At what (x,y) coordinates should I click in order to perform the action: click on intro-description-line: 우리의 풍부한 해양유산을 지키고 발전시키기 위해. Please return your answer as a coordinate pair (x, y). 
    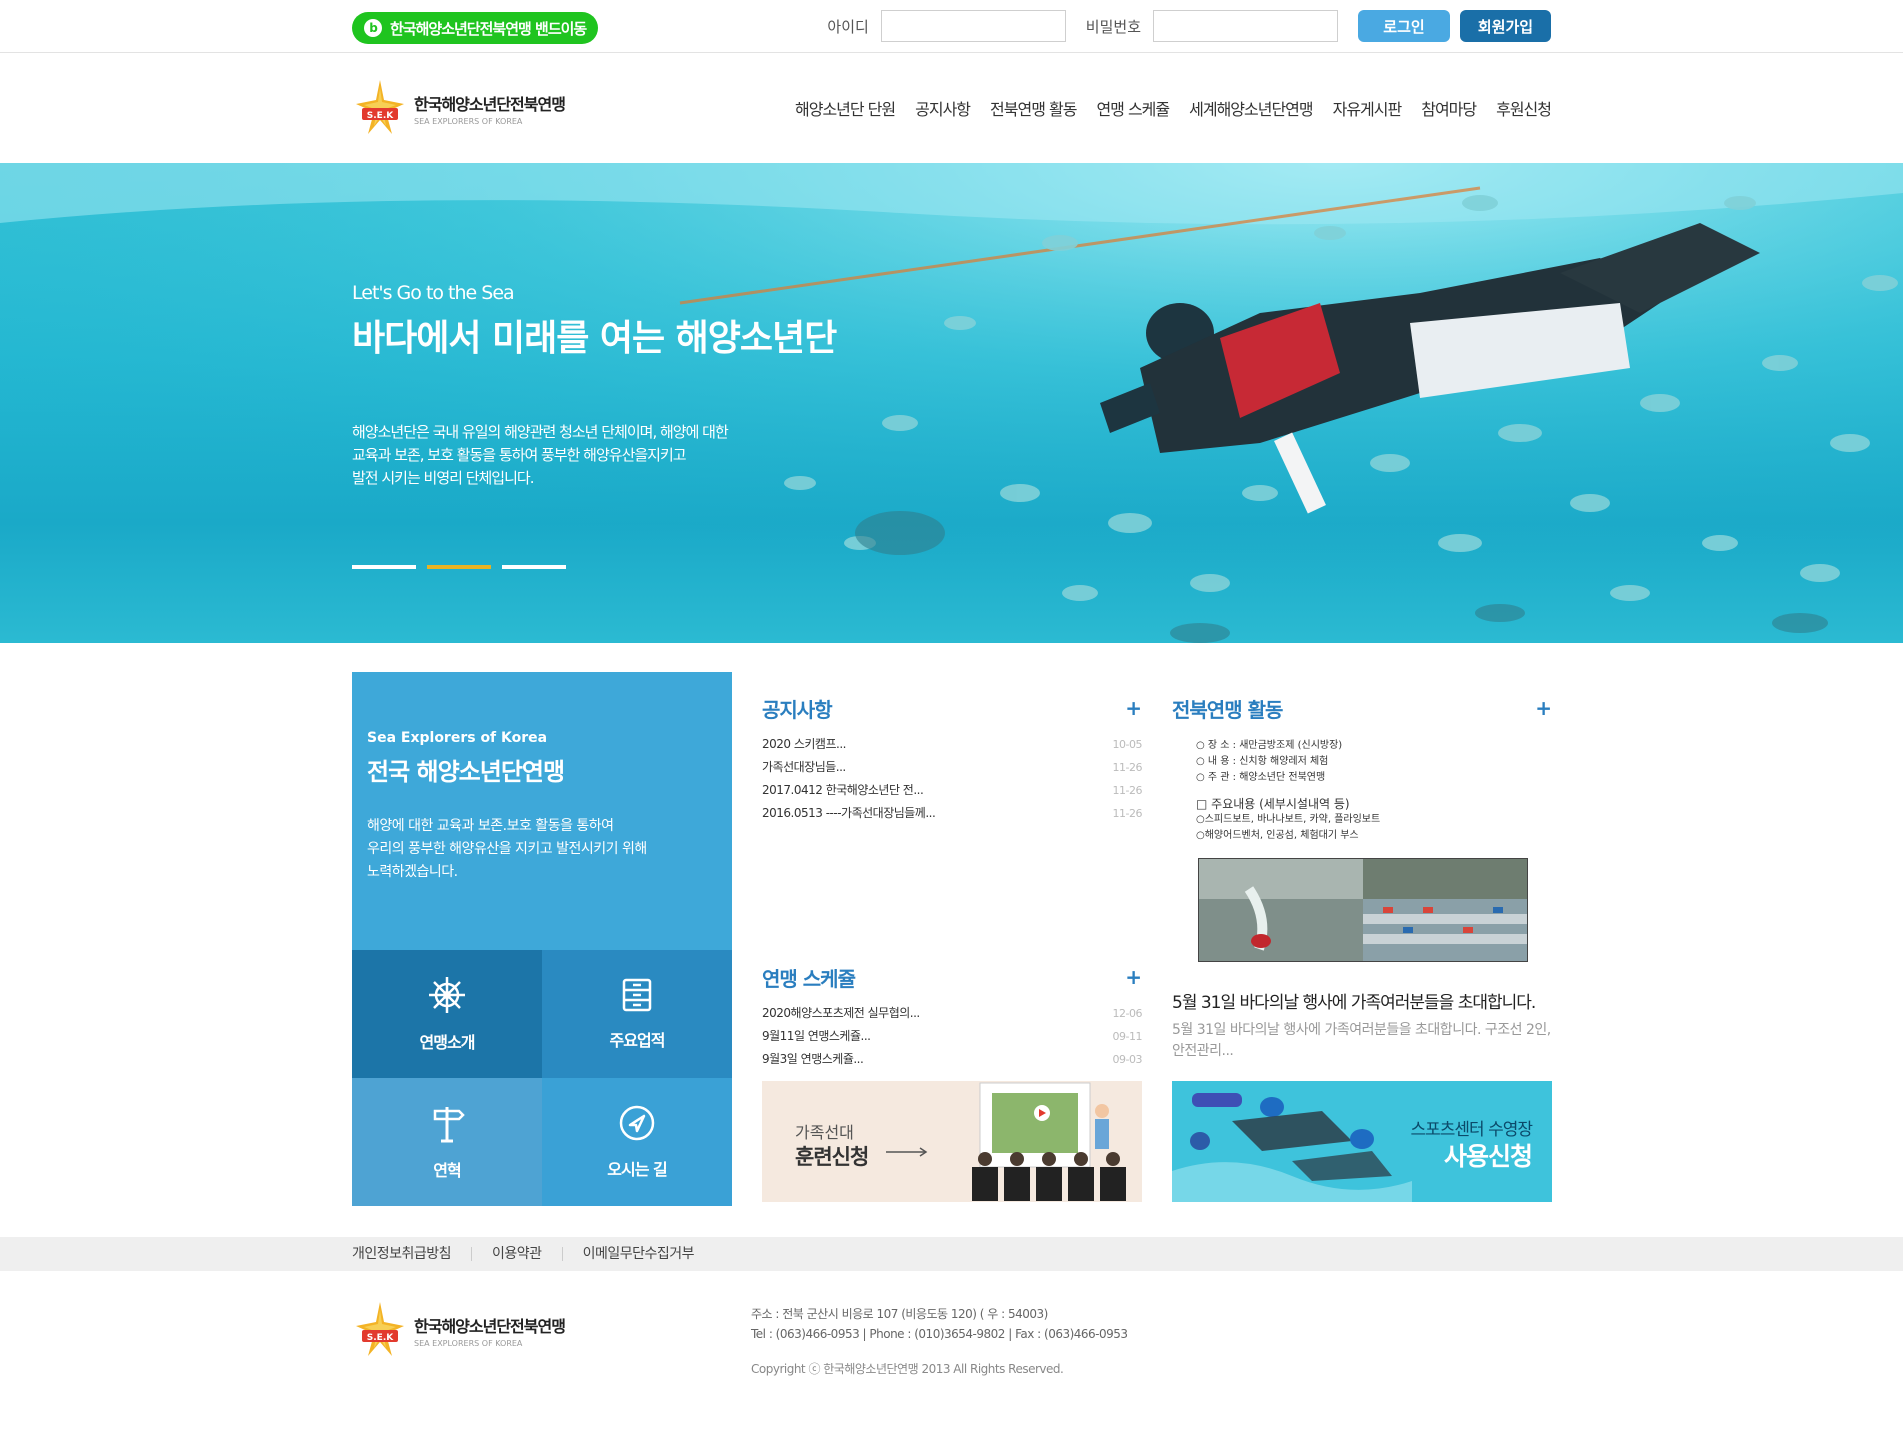
    Looking at the image, I should click on (507, 849).